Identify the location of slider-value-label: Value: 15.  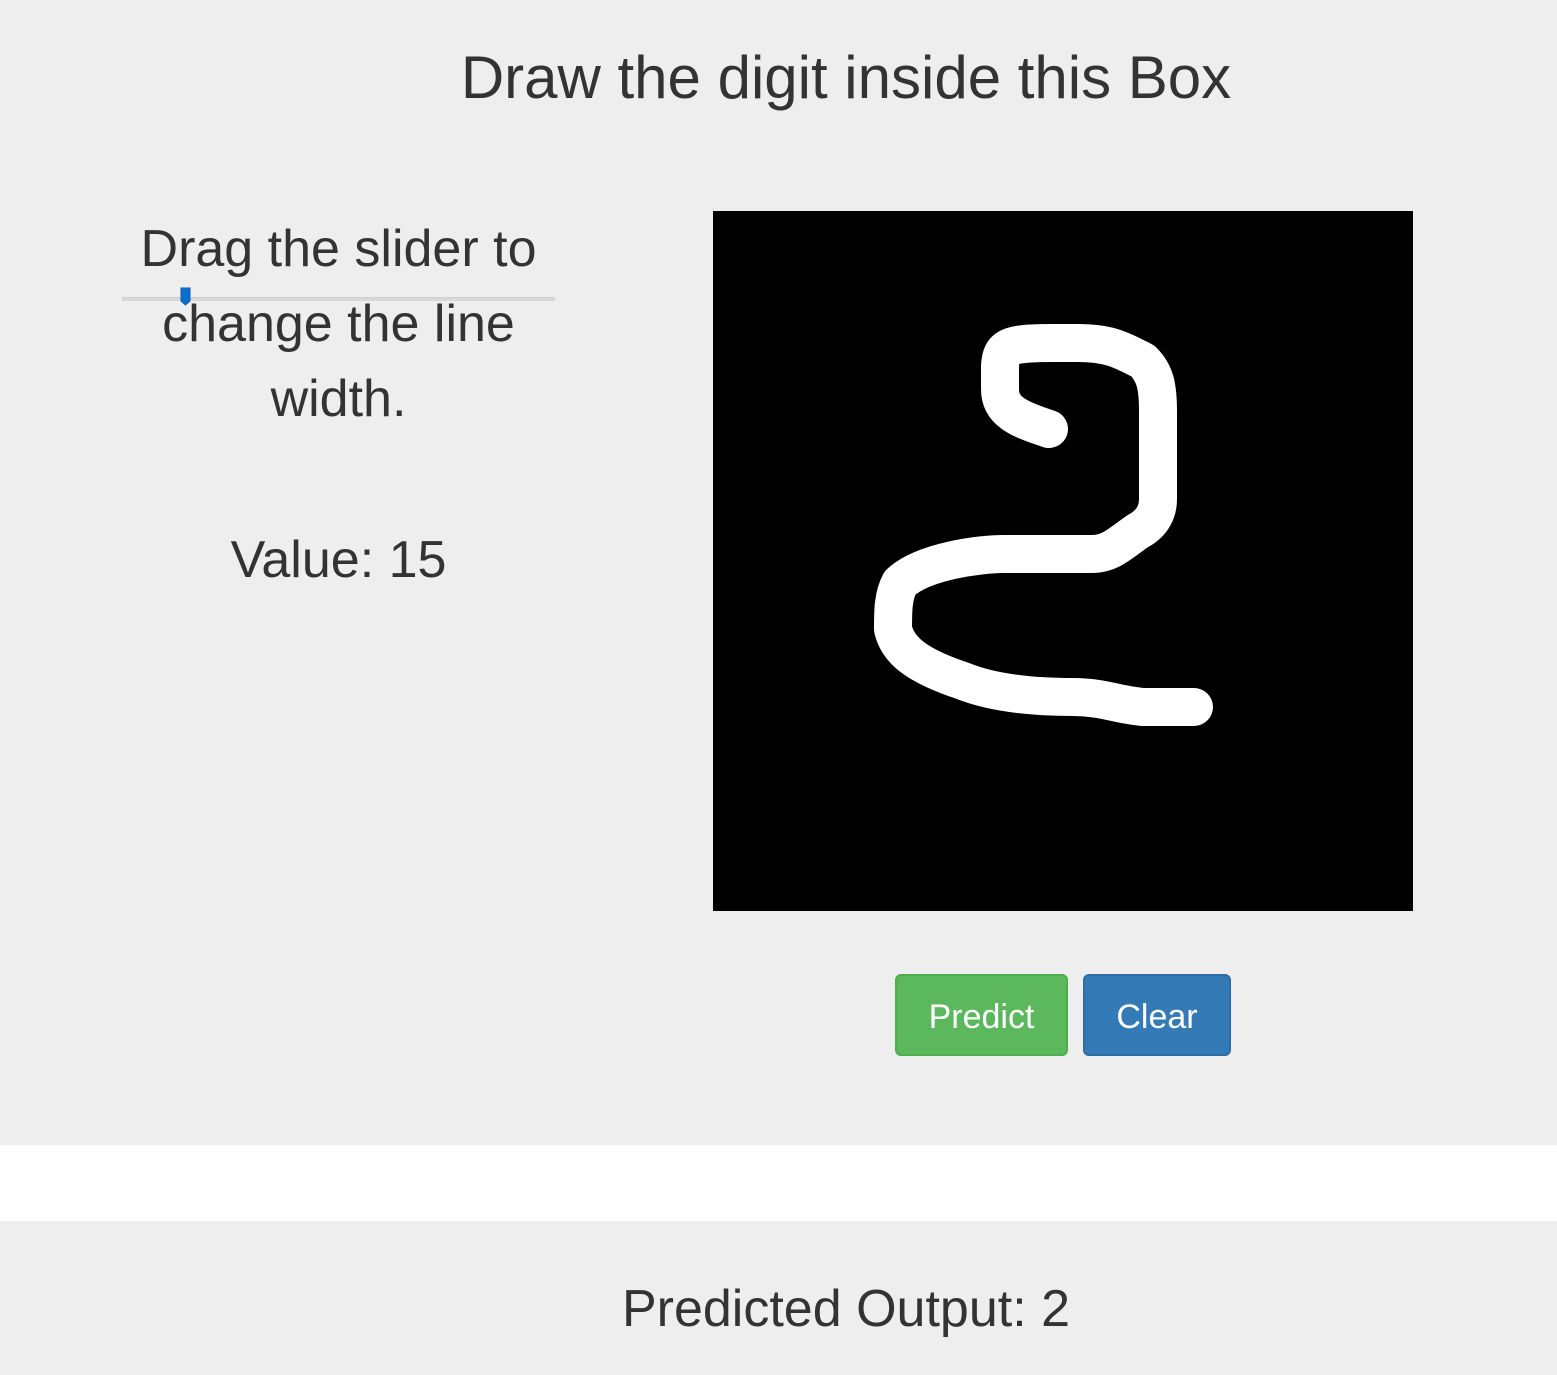
(338, 560).